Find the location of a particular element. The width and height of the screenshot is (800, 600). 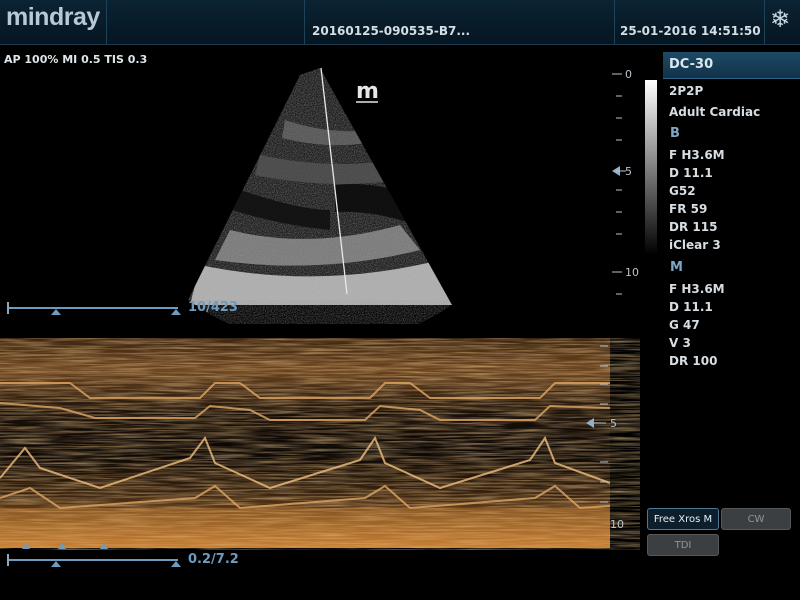

cw-button: CW is located at coordinates (756, 519).